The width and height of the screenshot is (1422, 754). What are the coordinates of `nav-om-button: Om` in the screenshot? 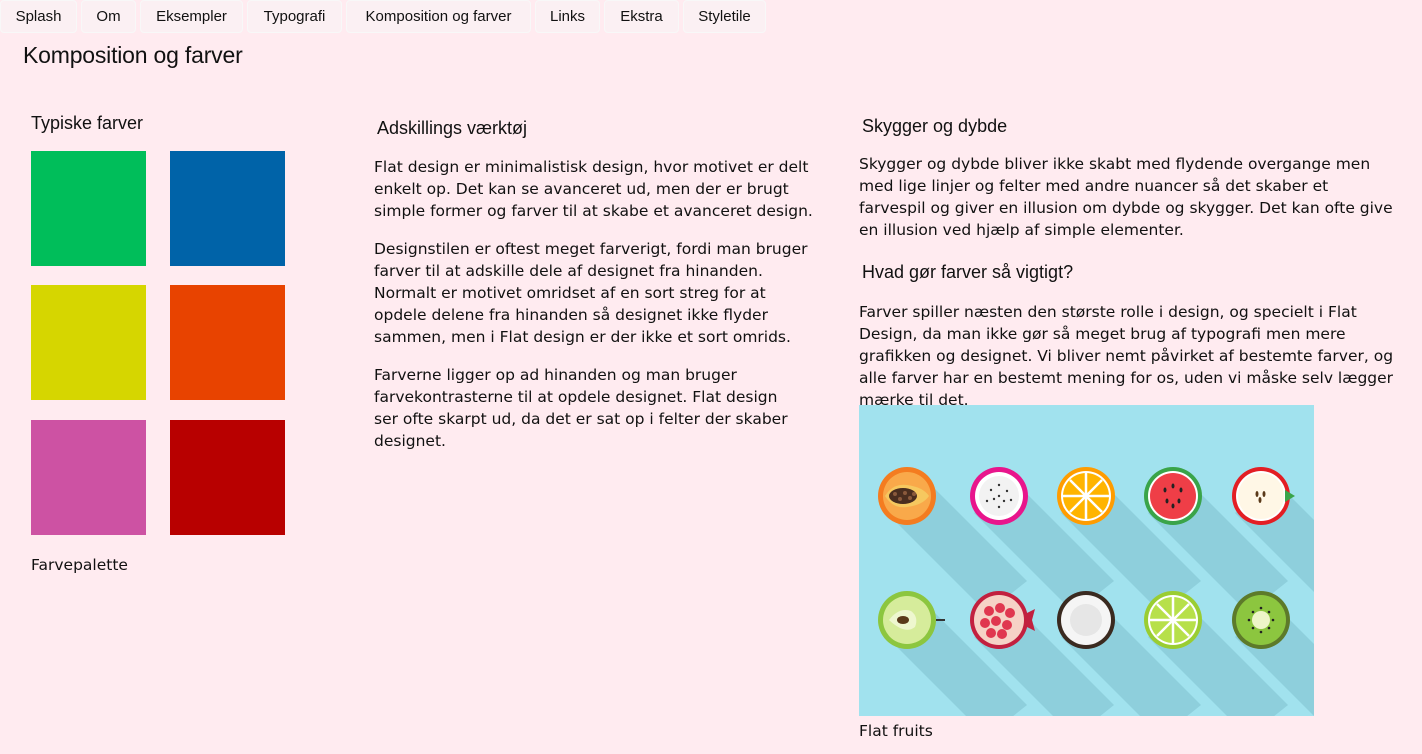 It's located at (108, 16).